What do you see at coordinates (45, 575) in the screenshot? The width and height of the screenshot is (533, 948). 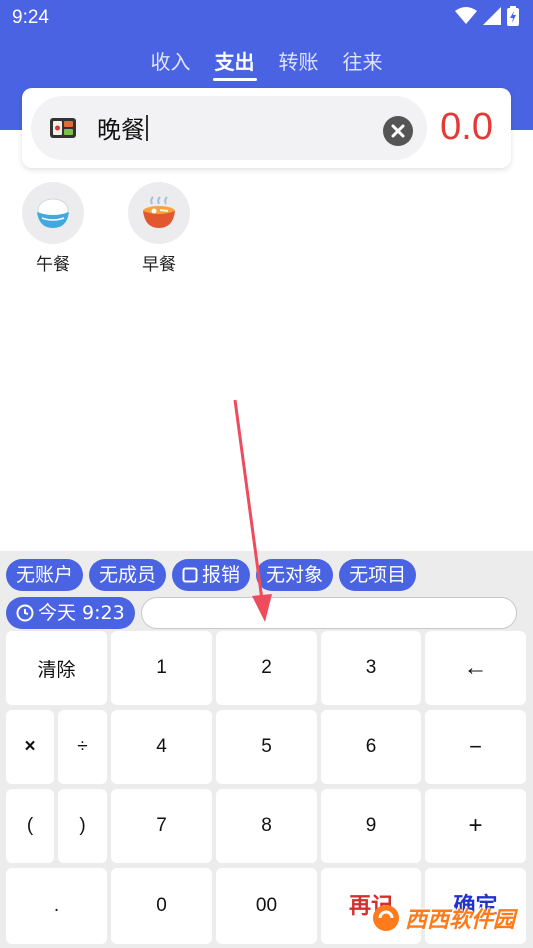 I see `chip-account: 无账户` at bounding box center [45, 575].